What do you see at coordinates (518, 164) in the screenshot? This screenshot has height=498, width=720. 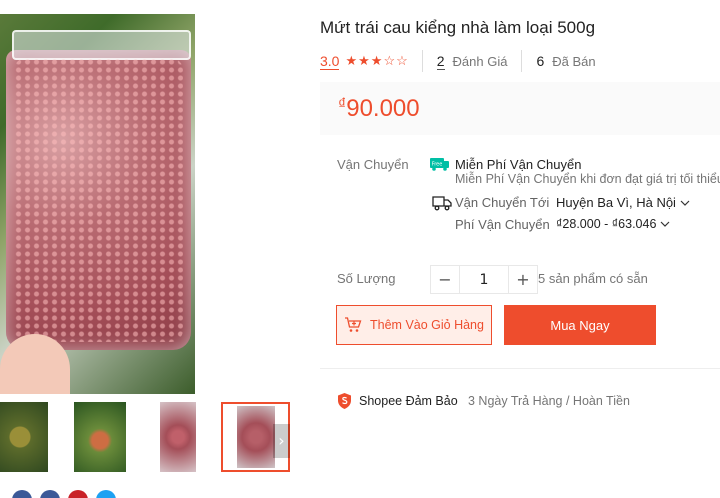 I see `free-shipping-title: Miễn Phí Vận Chuyển` at bounding box center [518, 164].